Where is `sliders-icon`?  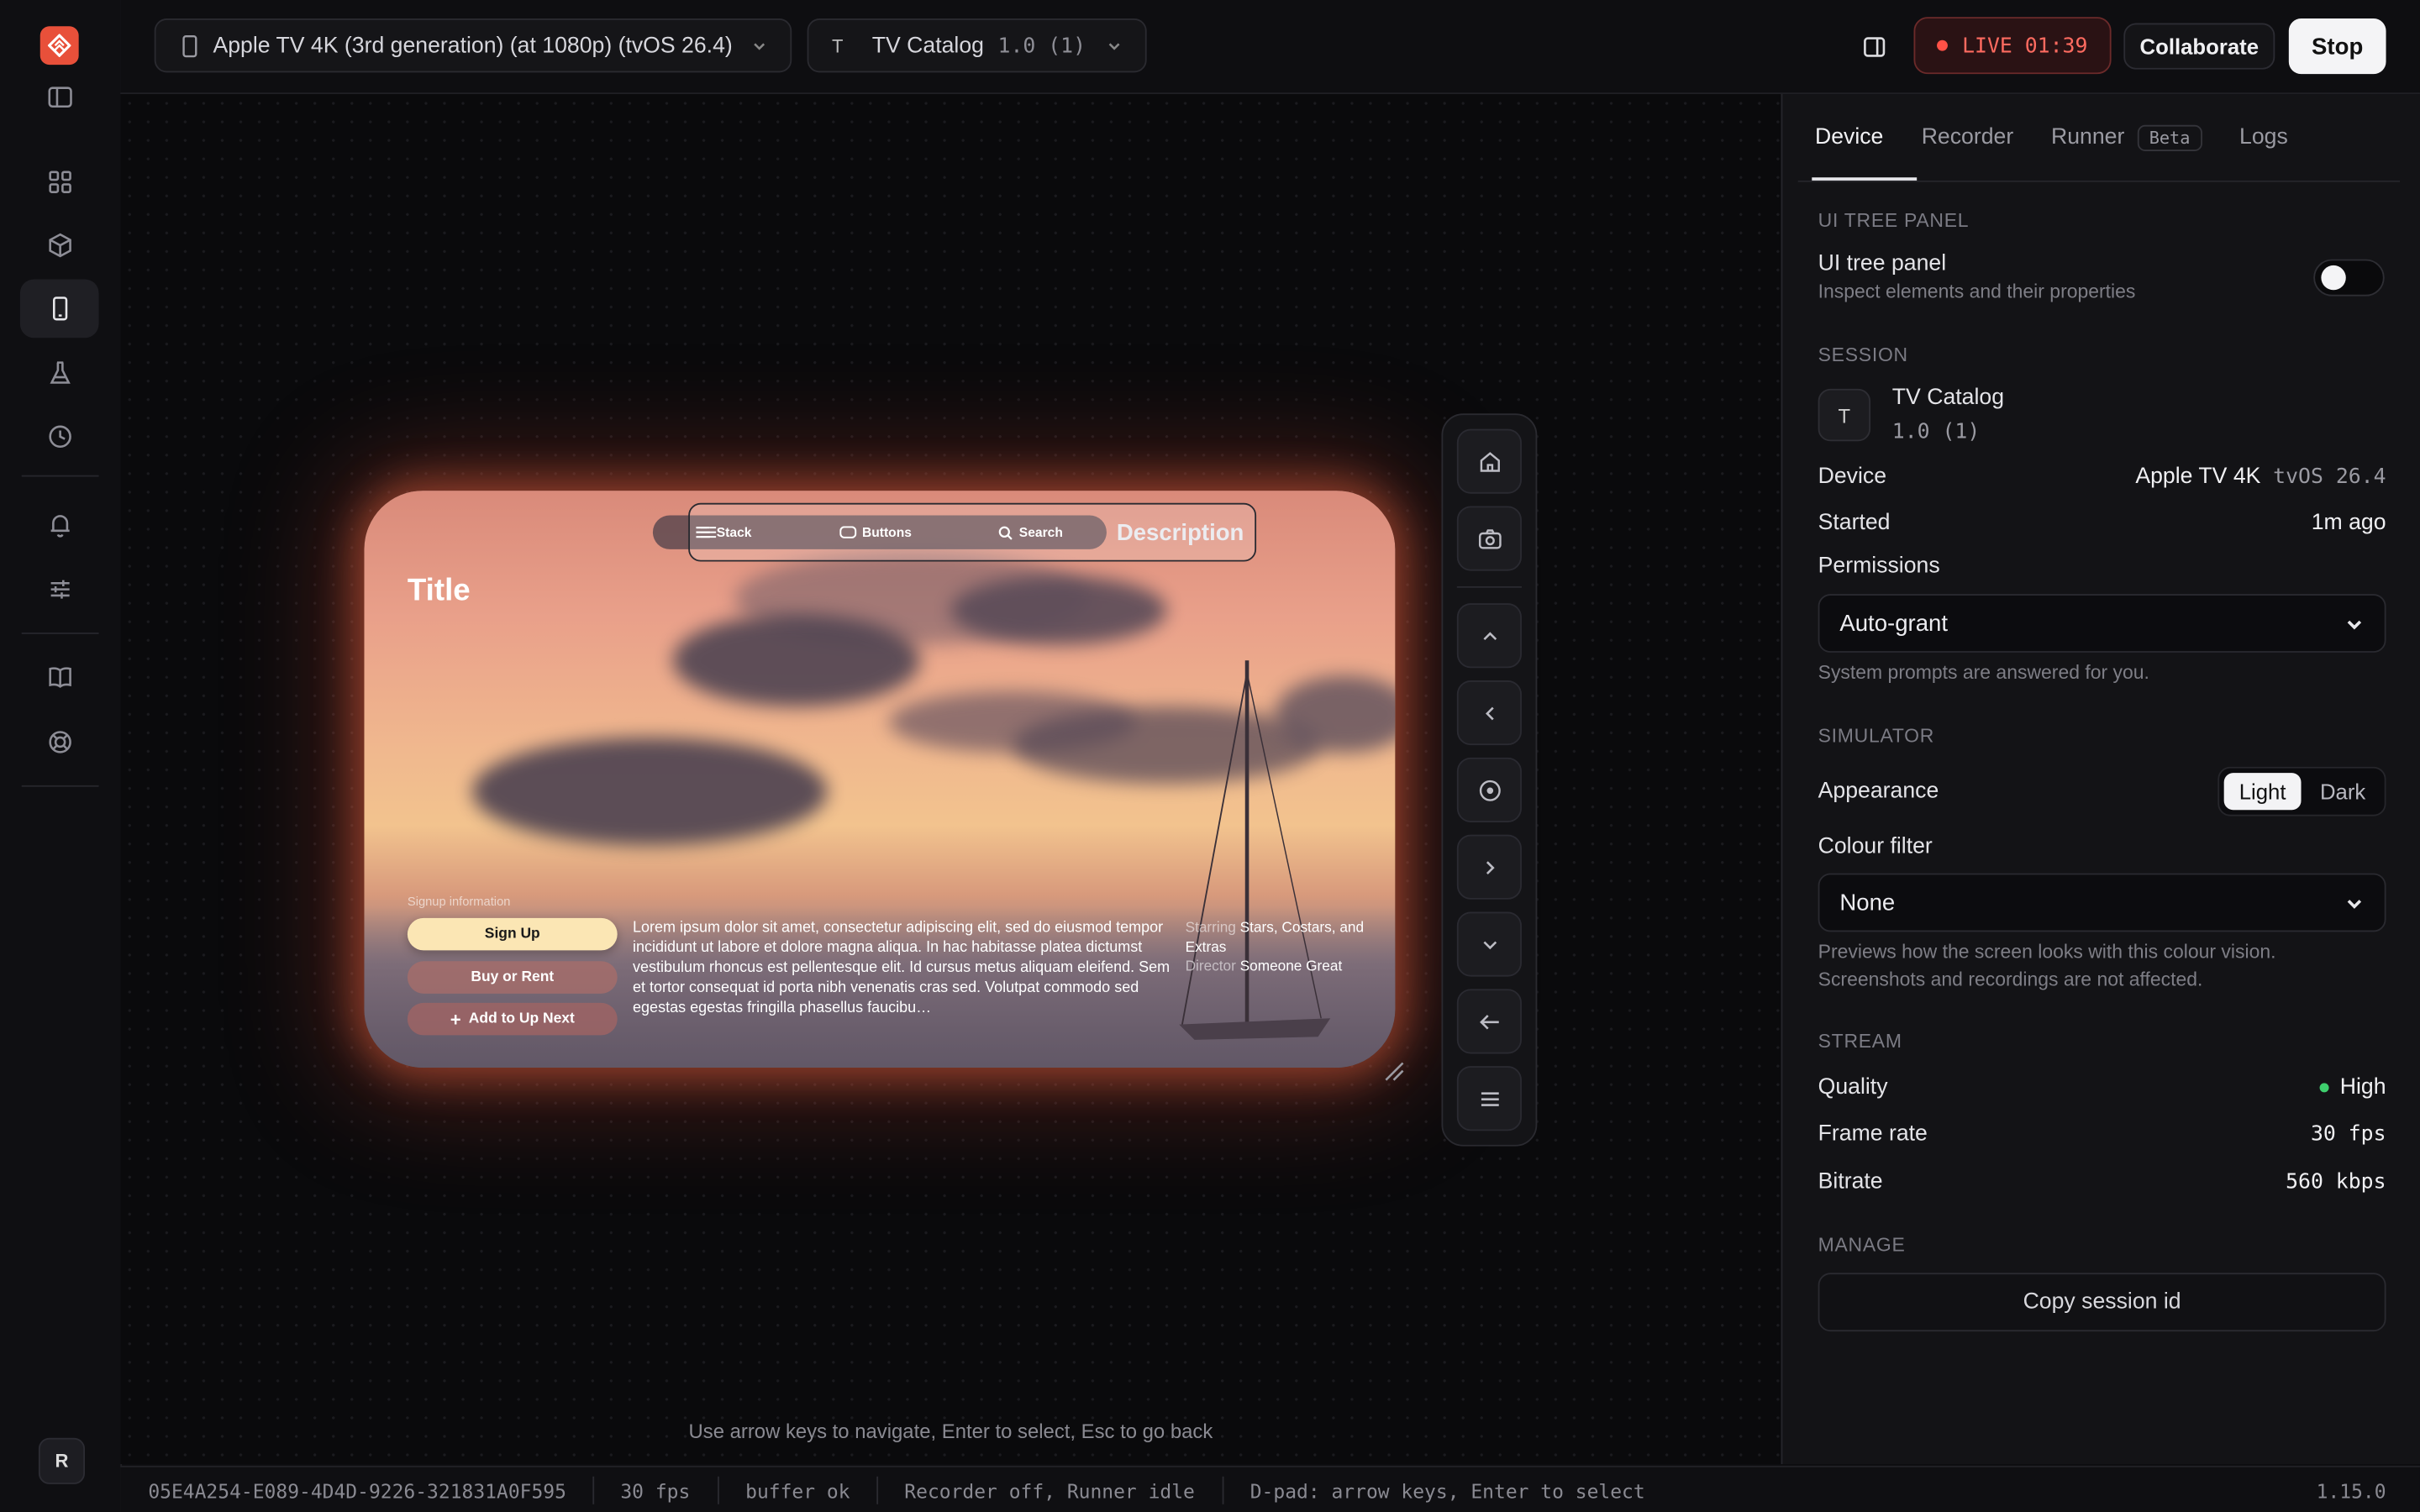 sliders-icon is located at coordinates (60, 589).